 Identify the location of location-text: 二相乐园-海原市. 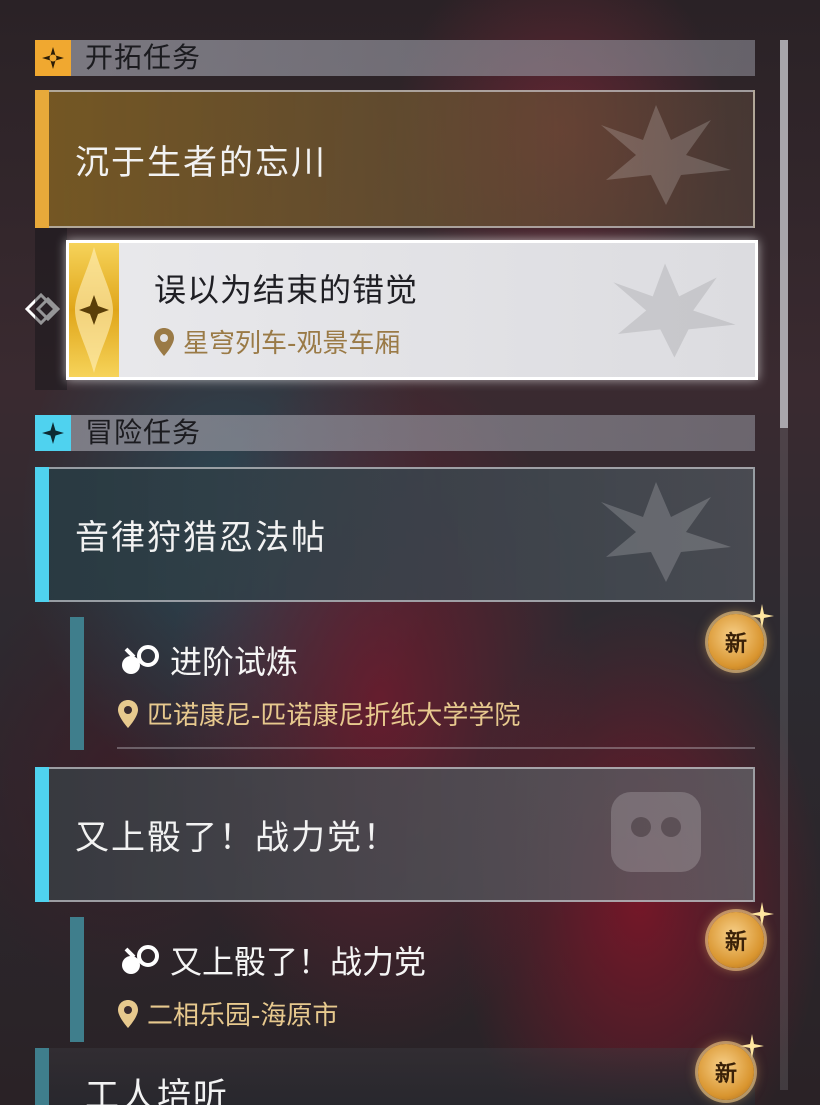
(243, 1016).